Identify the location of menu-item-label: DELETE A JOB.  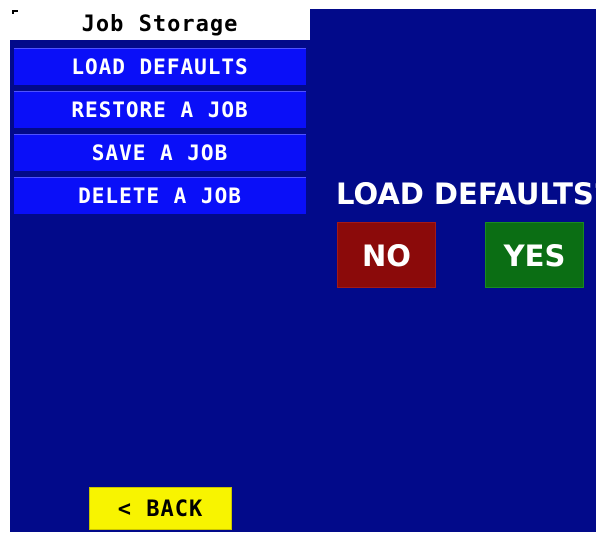
(160, 196).